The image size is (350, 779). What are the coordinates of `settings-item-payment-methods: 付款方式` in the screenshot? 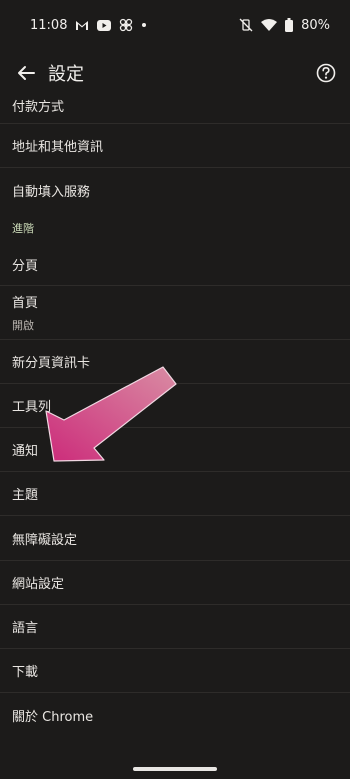 It's located at (175, 110).